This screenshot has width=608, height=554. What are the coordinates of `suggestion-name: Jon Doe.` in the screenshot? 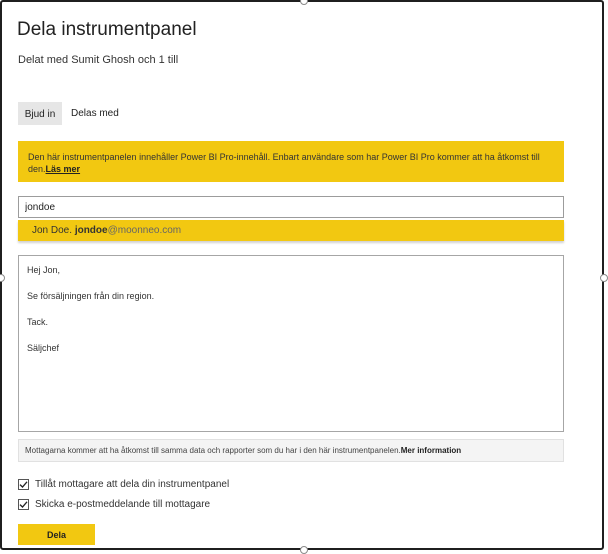 It's located at (52, 230).